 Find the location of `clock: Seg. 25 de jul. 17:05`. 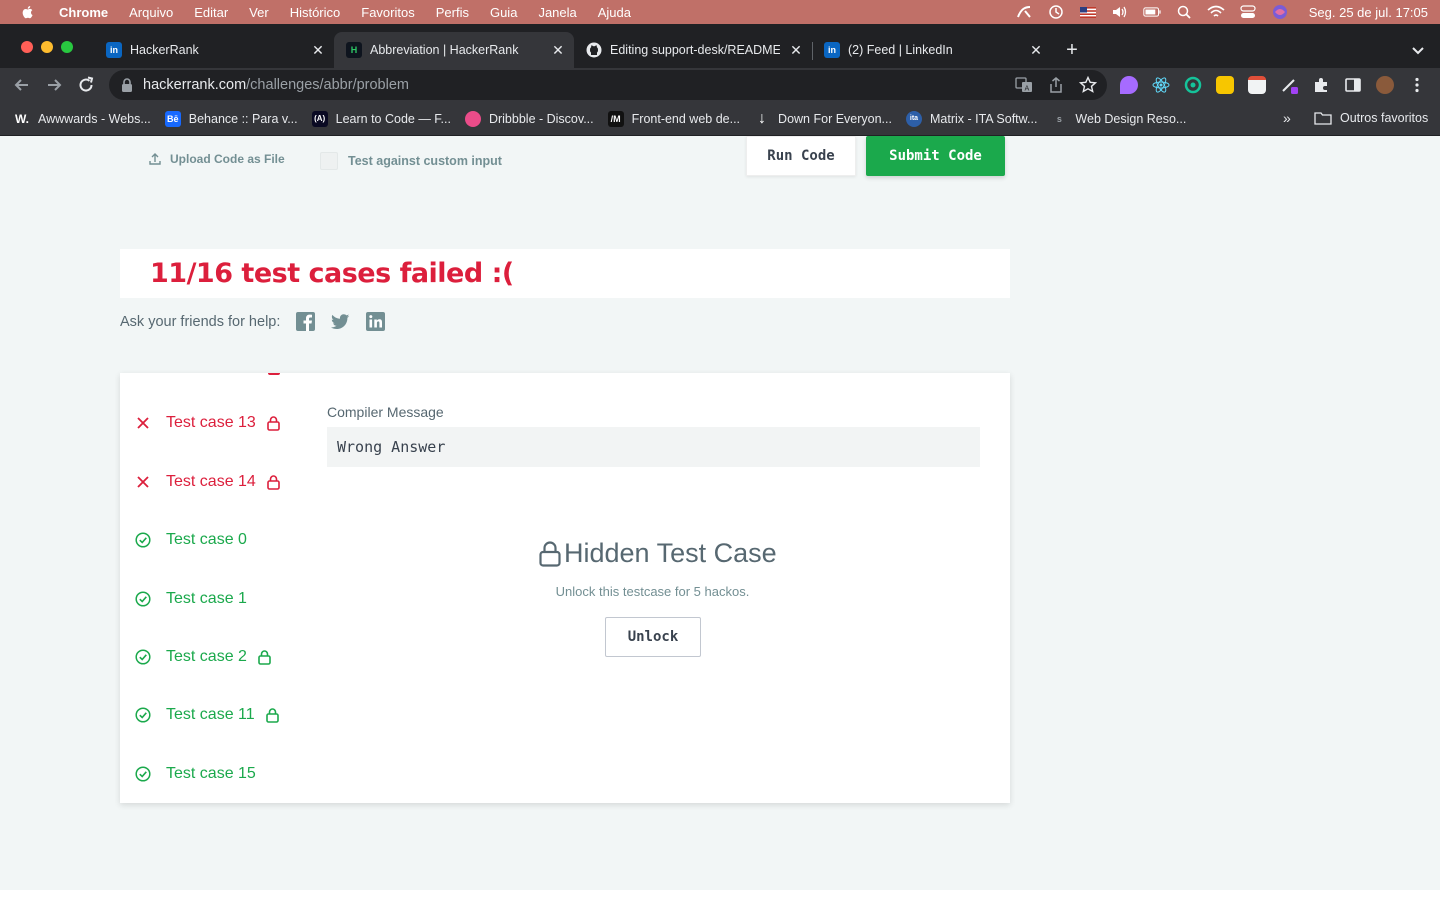

clock: Seg. 25 de jul. 17:05 is located at coordinates (1368, 12).